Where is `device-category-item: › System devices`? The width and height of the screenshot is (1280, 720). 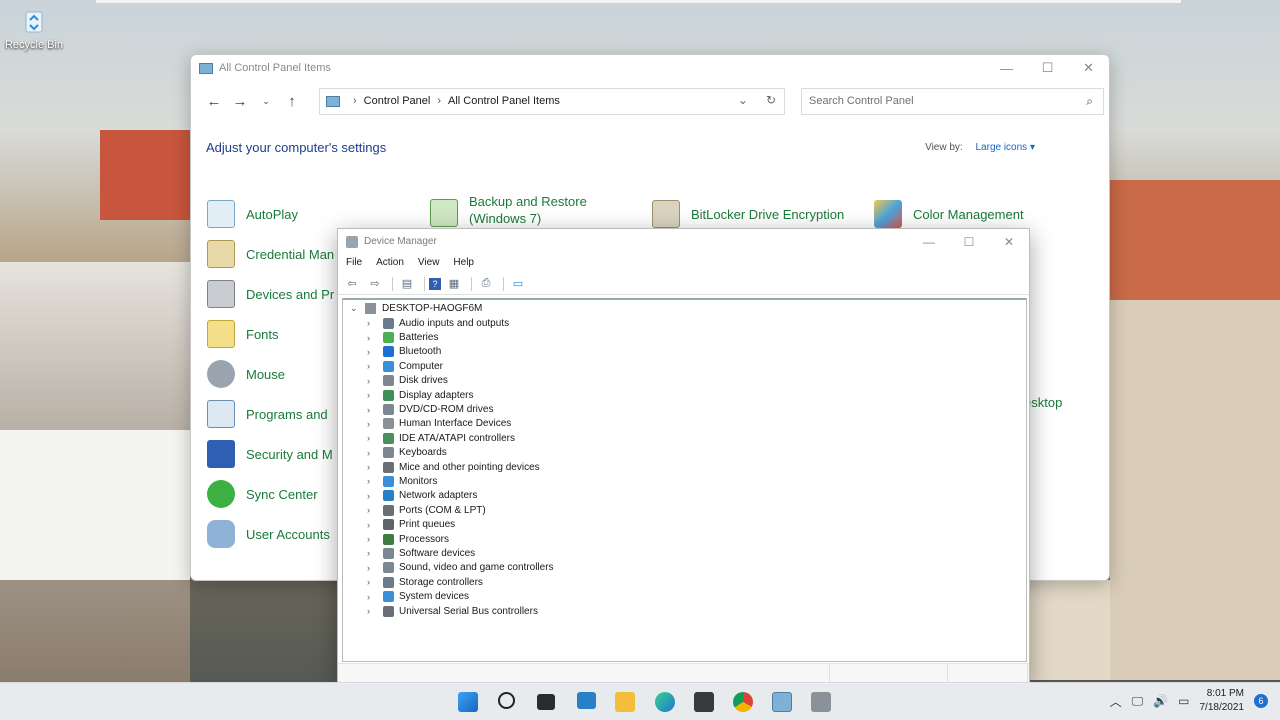
device-category-item: › System devices is located at coordinates (684, 596).